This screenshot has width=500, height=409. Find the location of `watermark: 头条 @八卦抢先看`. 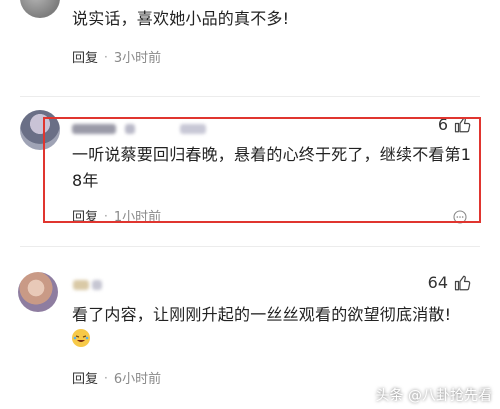

watermark: 头条 @八卦抢先看 is located at coordinates (434, 395).